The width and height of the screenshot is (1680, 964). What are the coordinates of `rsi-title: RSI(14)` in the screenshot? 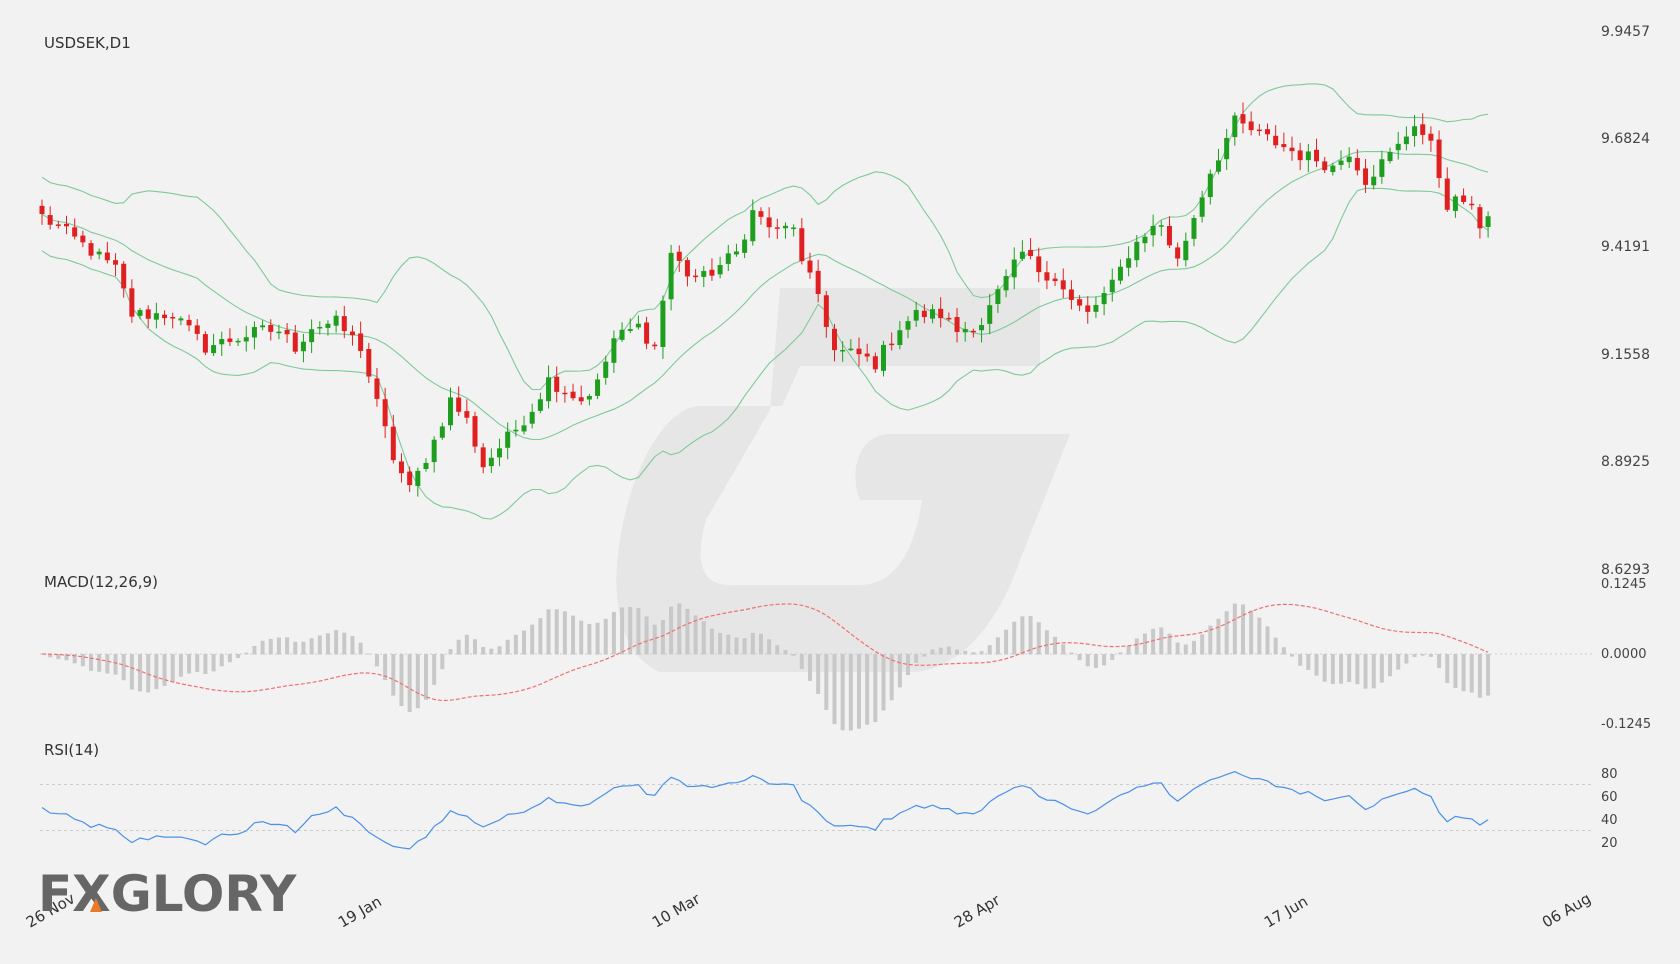 It's located at (71, 750).